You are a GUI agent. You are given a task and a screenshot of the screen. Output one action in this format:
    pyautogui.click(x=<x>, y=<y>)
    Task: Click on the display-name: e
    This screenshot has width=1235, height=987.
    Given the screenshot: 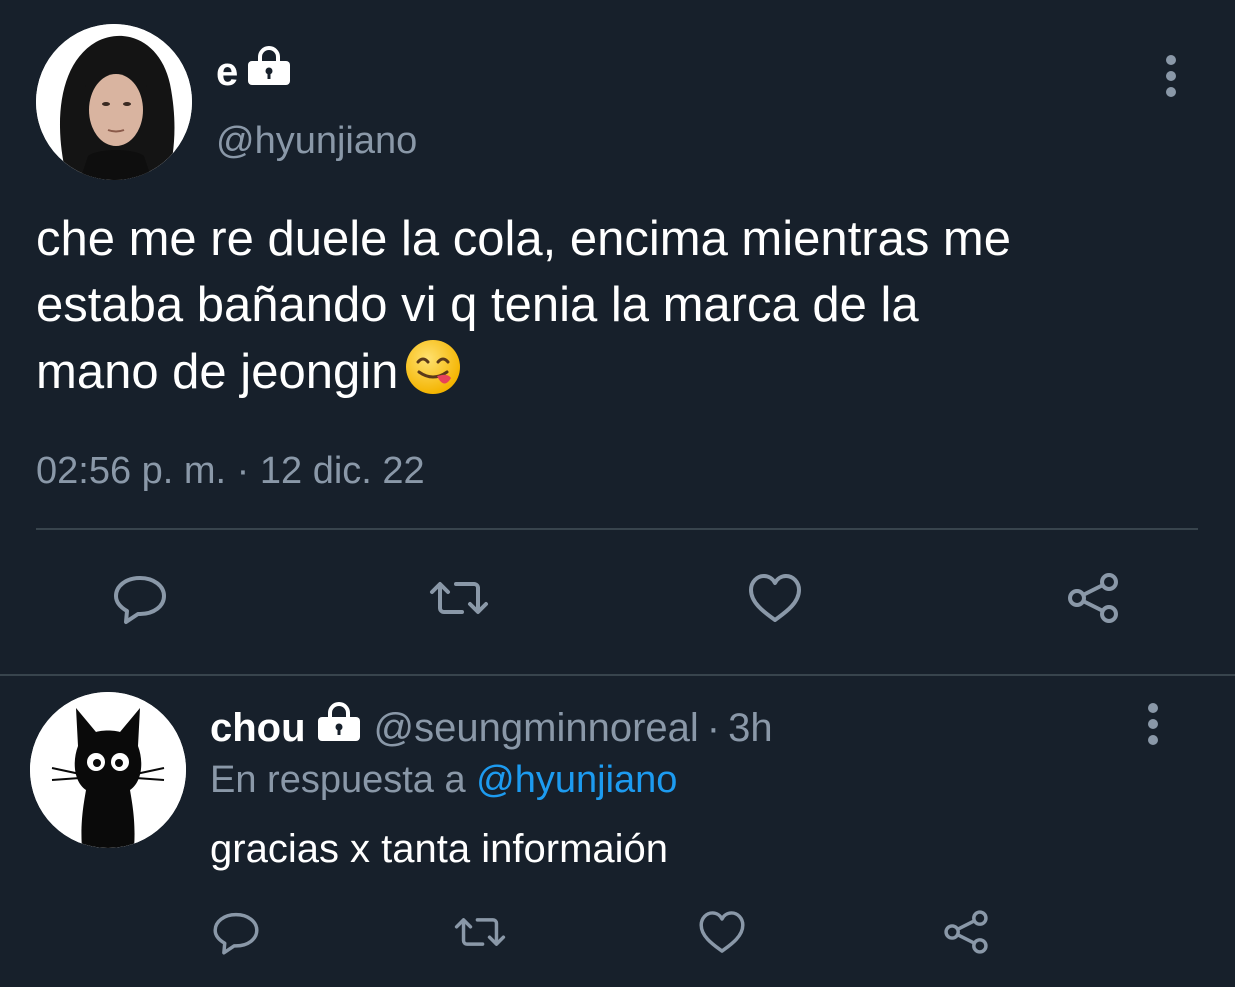 What is the action you would take?
    pyautogui.click(x=227, y=72)
    